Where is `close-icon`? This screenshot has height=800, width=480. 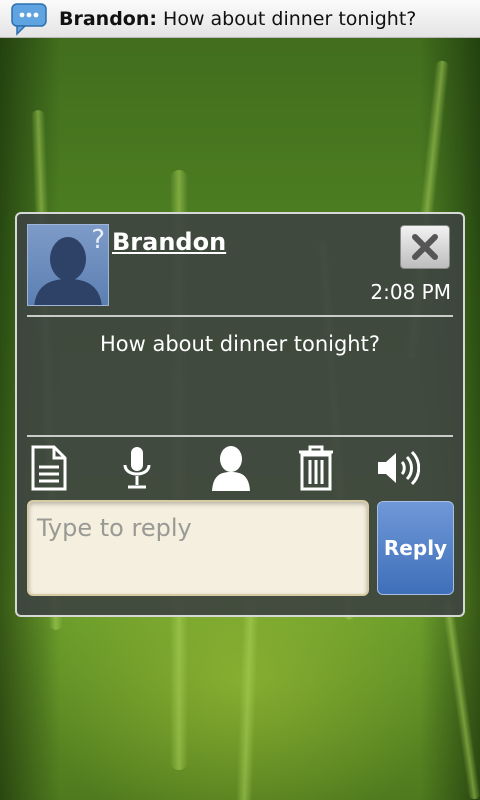 close-icon is located at coordinates (425, 247).